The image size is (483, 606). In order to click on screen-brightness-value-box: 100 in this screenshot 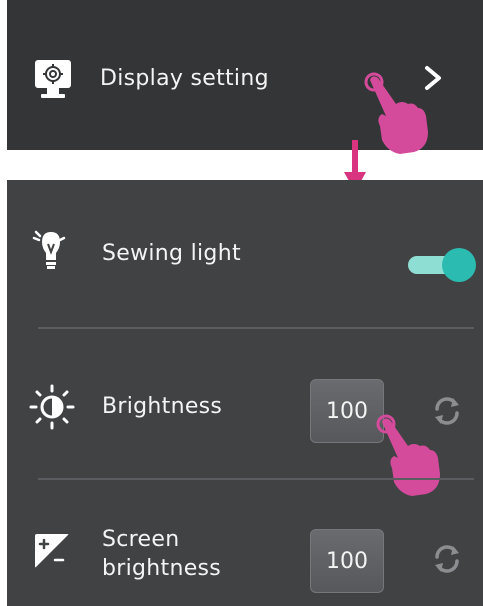, I will do `click(347, 561)`.